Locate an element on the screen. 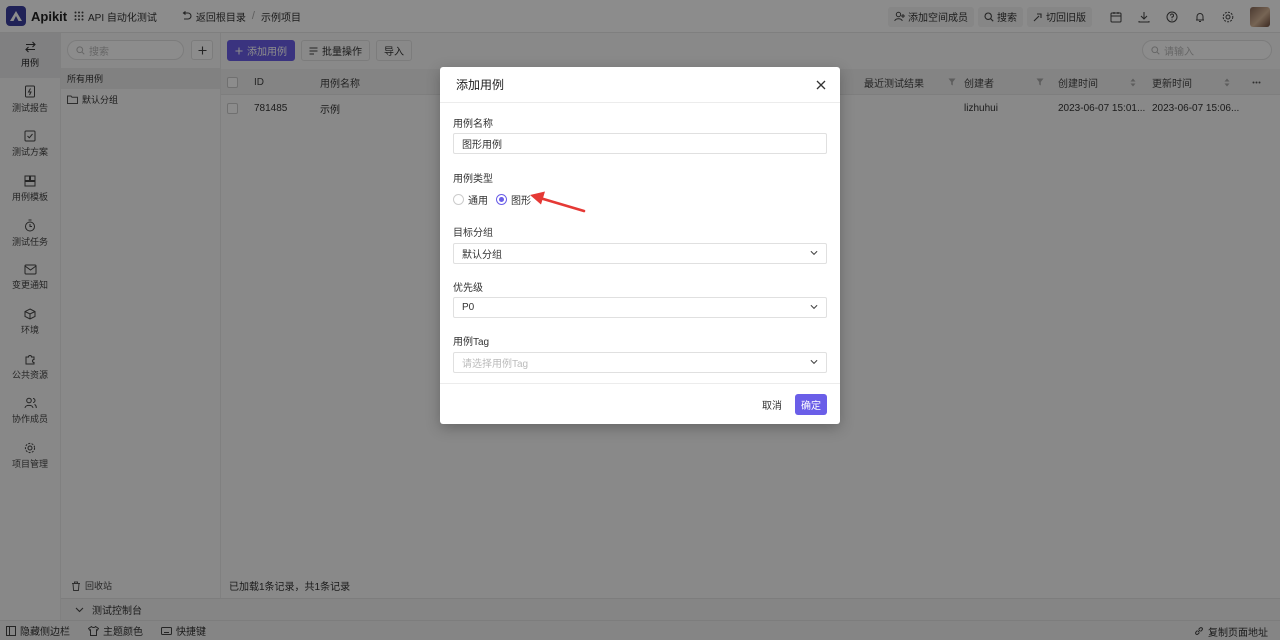 Image resolution: width=1280 pixels, height=640 pixels. close-icon is located at coordinates (821, 85).